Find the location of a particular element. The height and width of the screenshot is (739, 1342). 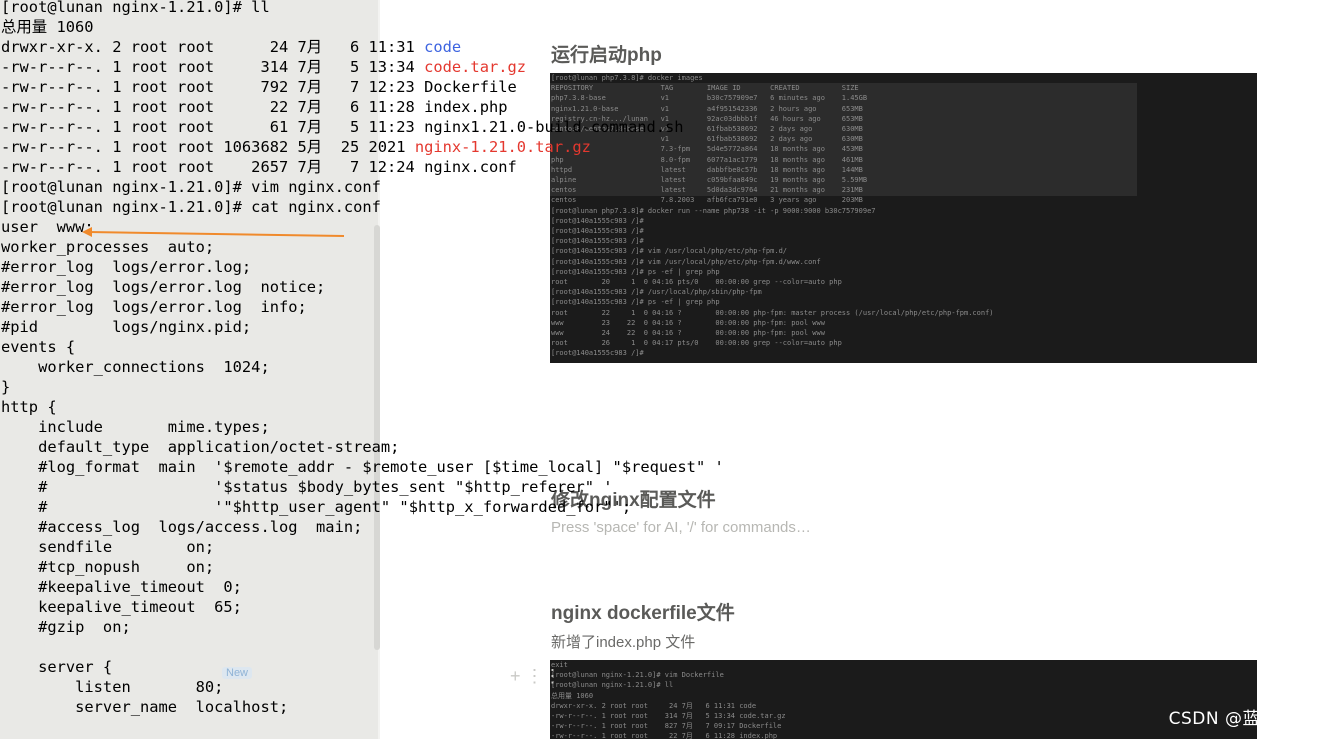

terminal-line: [root@lunan nginx-1.21.0]# ll is located at coordinates (135, 8).